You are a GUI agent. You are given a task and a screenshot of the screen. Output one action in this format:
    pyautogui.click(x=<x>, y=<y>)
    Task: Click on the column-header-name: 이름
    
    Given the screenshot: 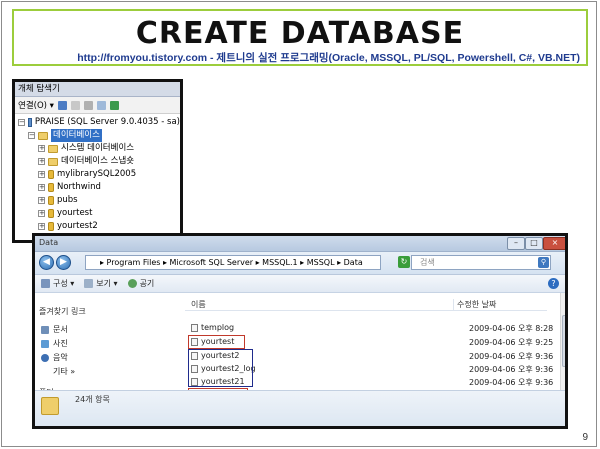 What is the action you would take?
    pyautogui.click(x=198, y=304)
    